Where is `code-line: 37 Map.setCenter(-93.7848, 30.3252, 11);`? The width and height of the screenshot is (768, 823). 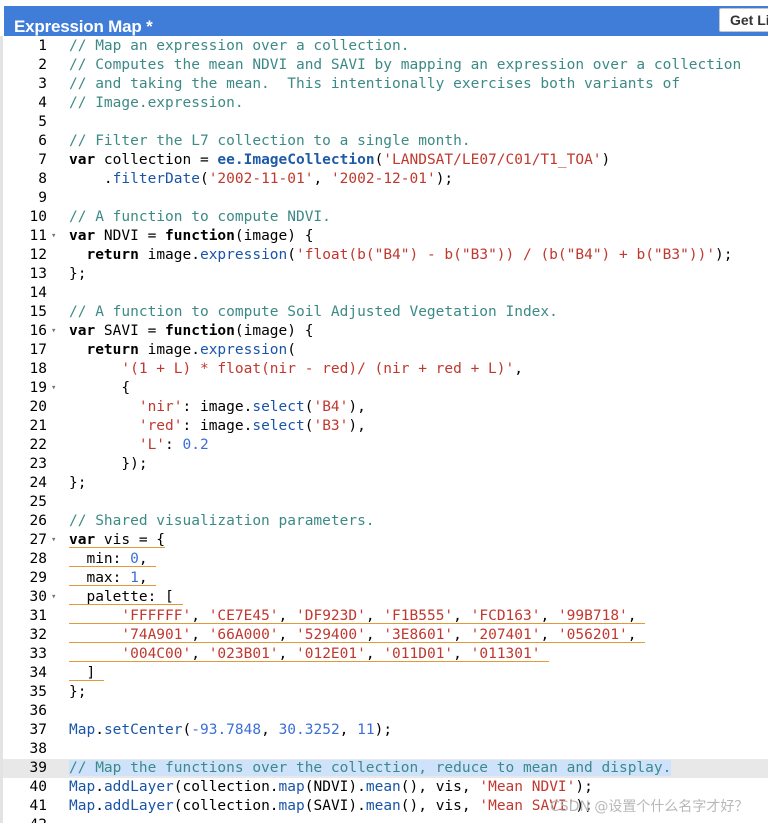
code-line: 37 Map.setCenter(-93.7848, 30.3252, 11); is located at coordinates (385, 730).